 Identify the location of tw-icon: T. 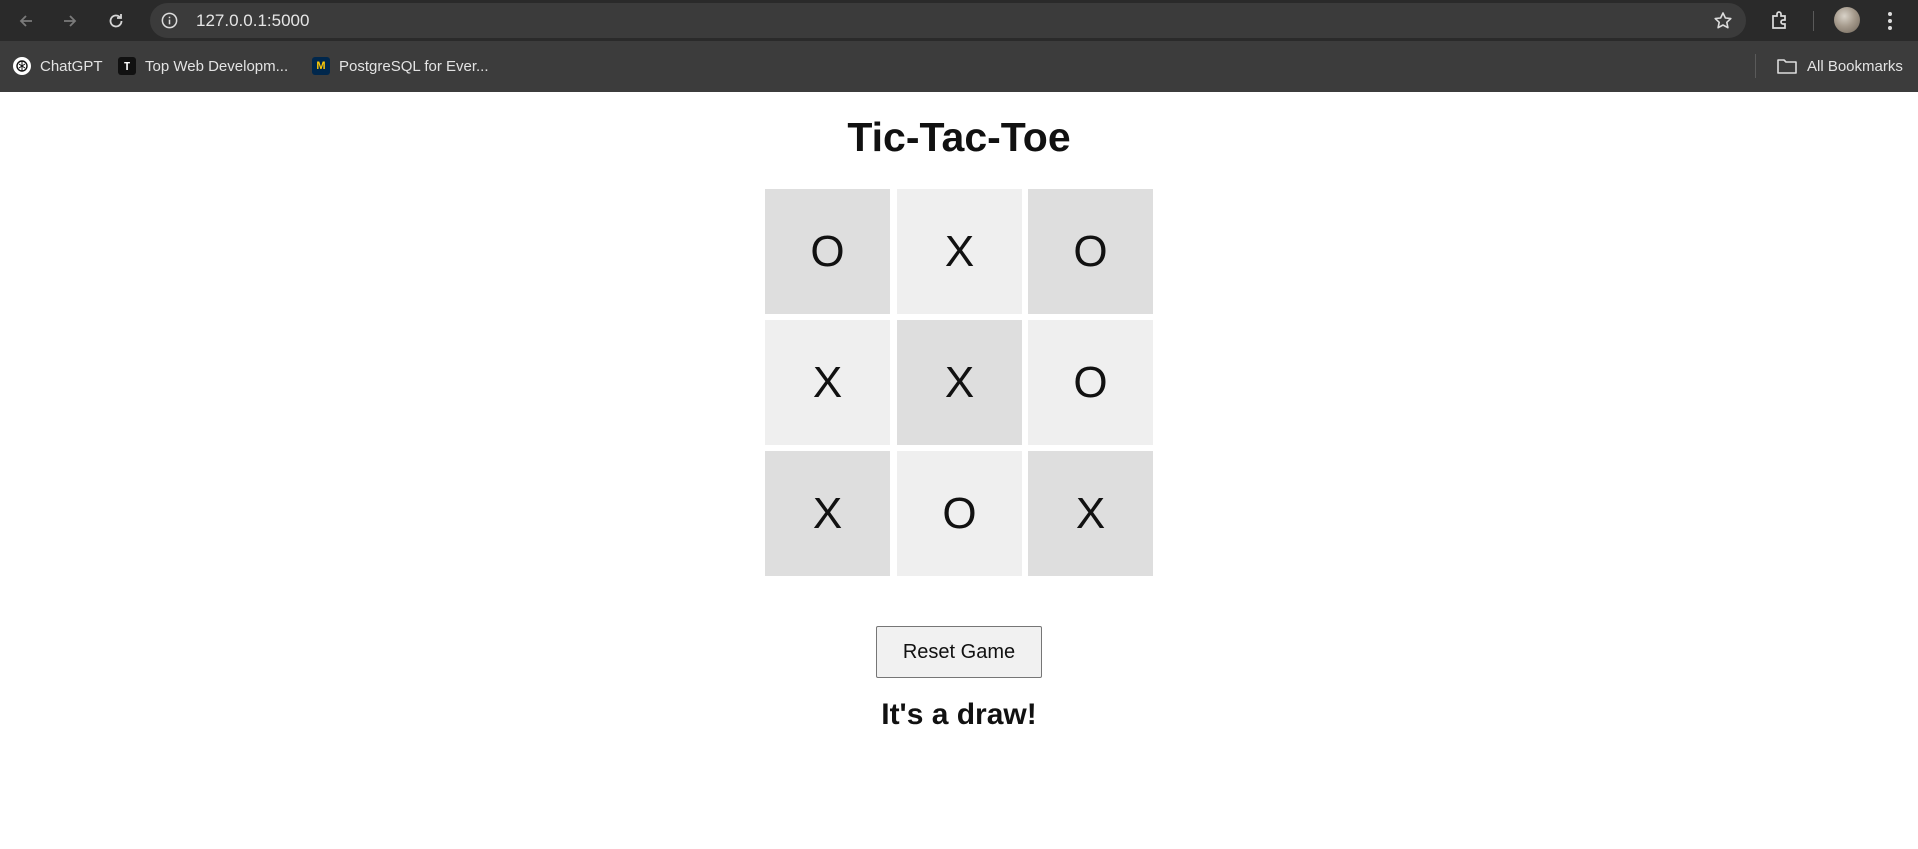
(127, 66).